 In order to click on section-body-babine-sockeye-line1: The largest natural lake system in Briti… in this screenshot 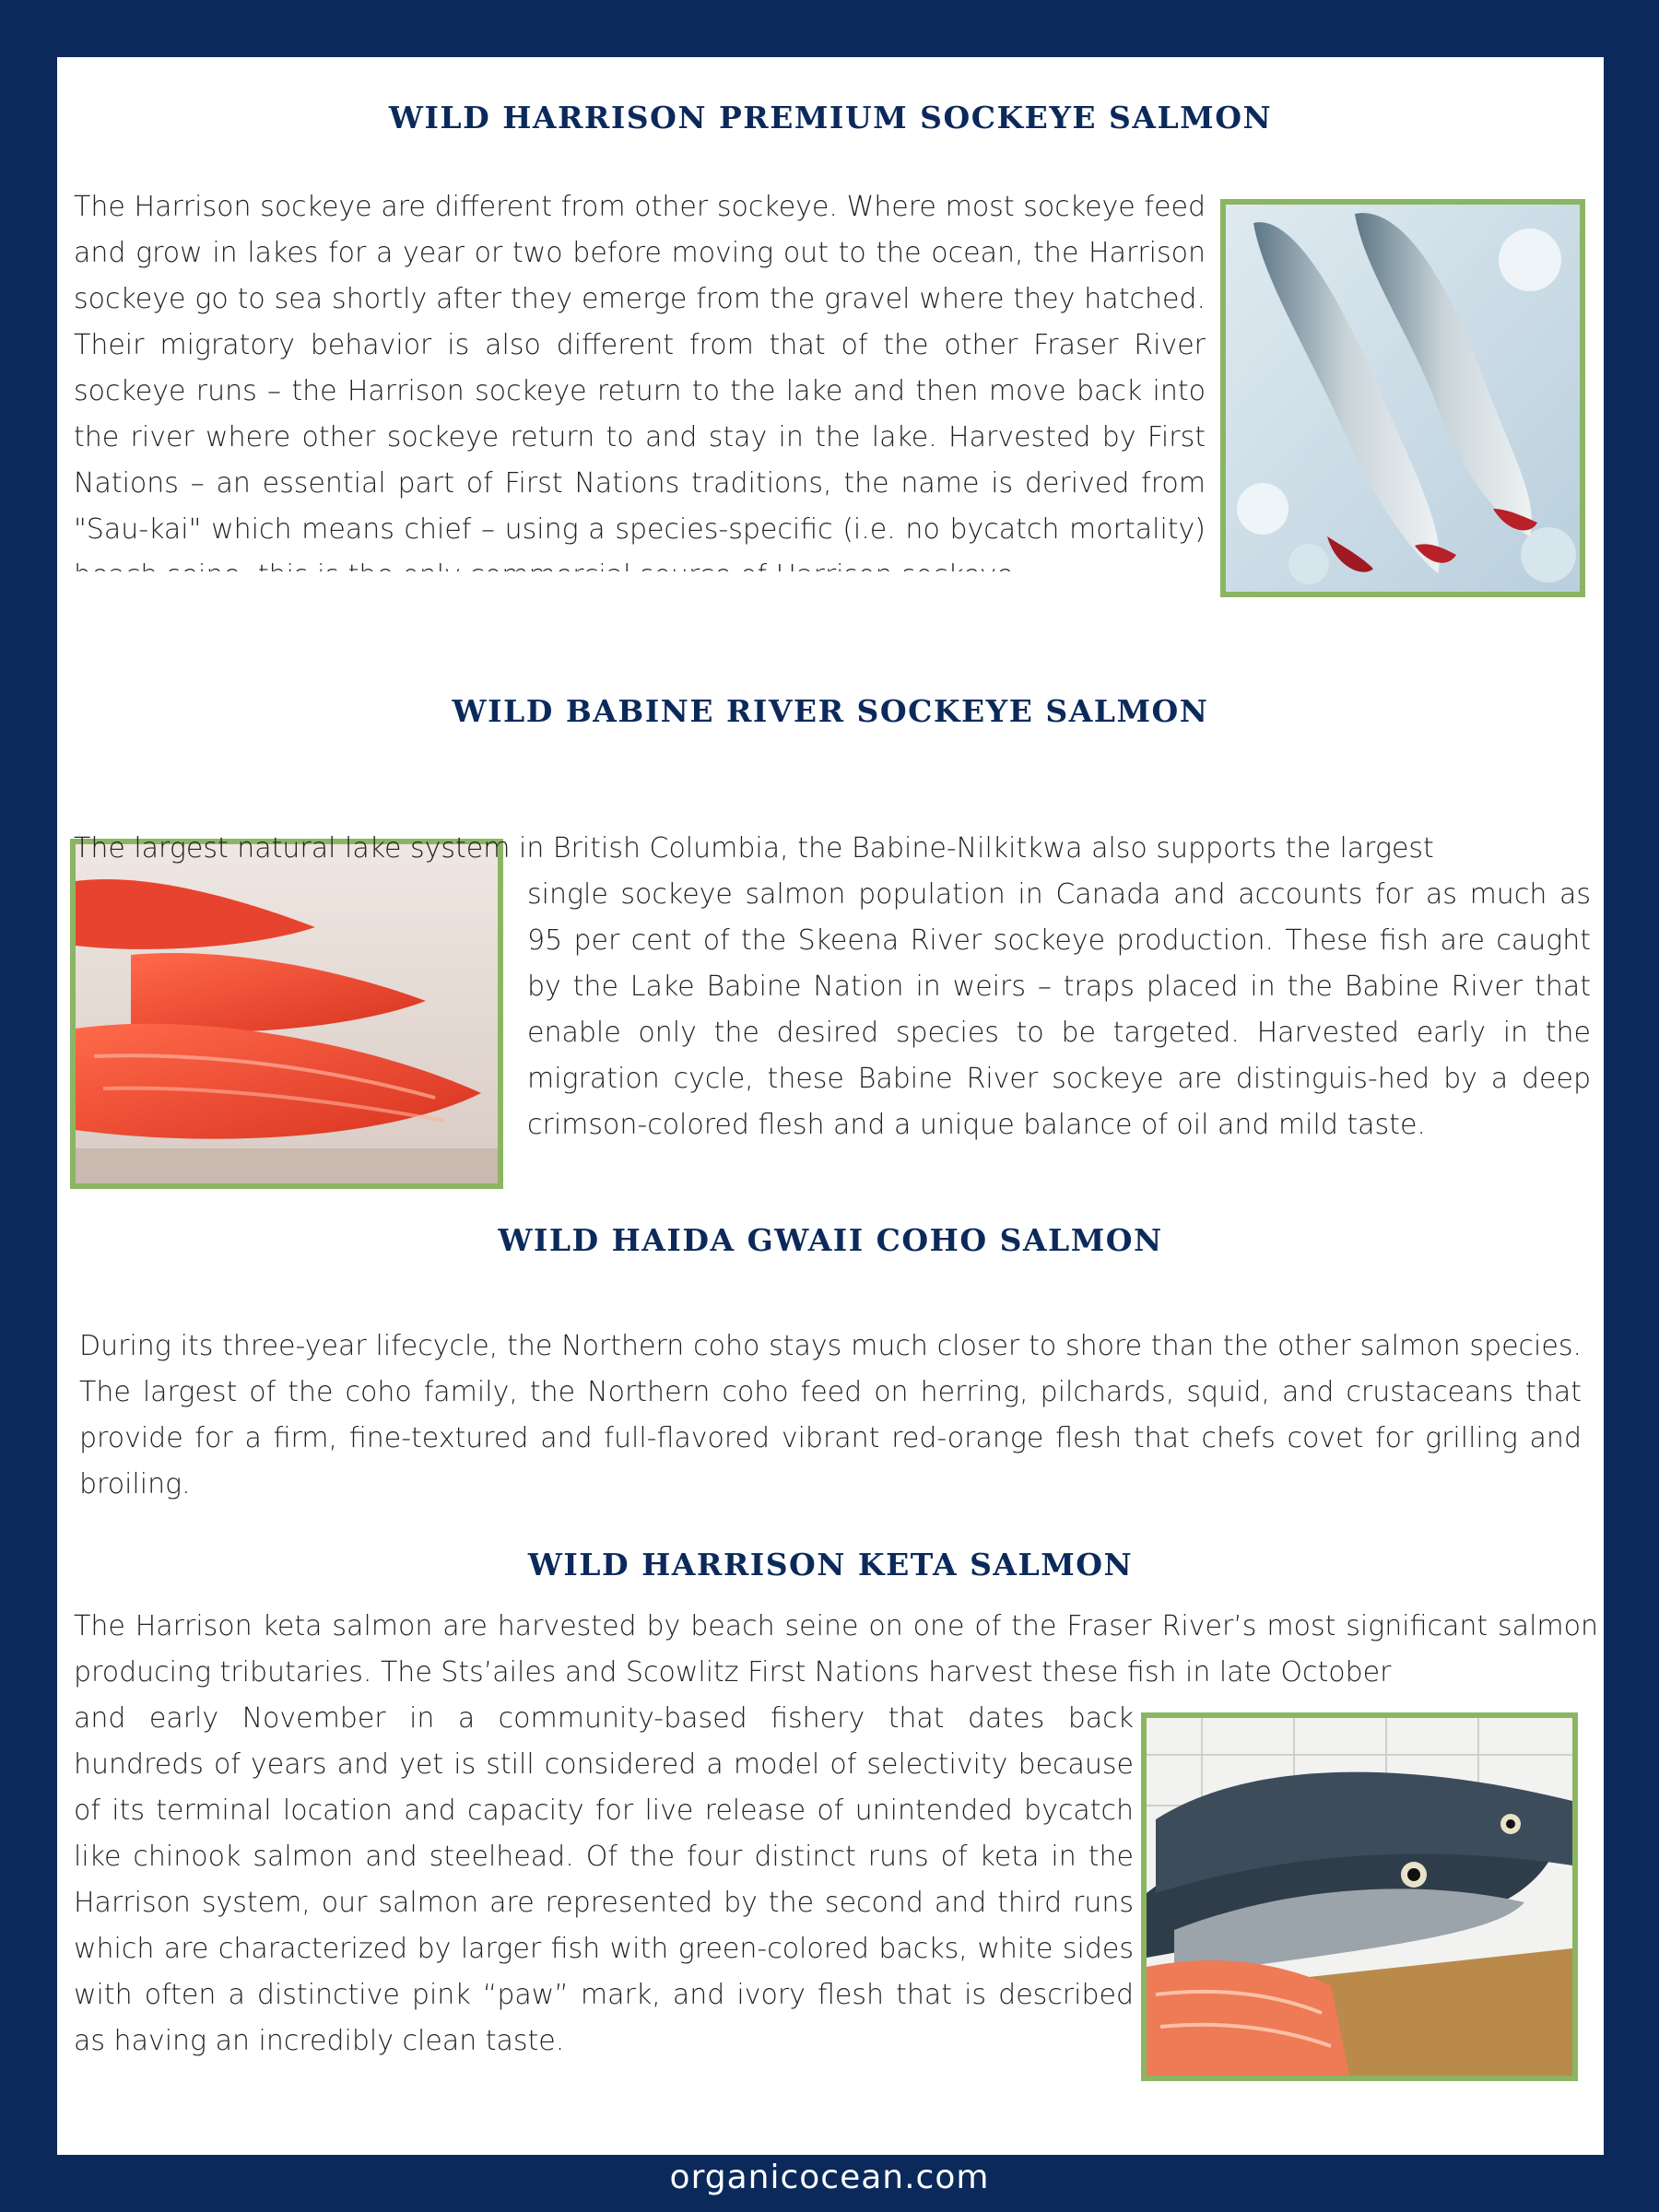, I will do `click(836, 849)`.